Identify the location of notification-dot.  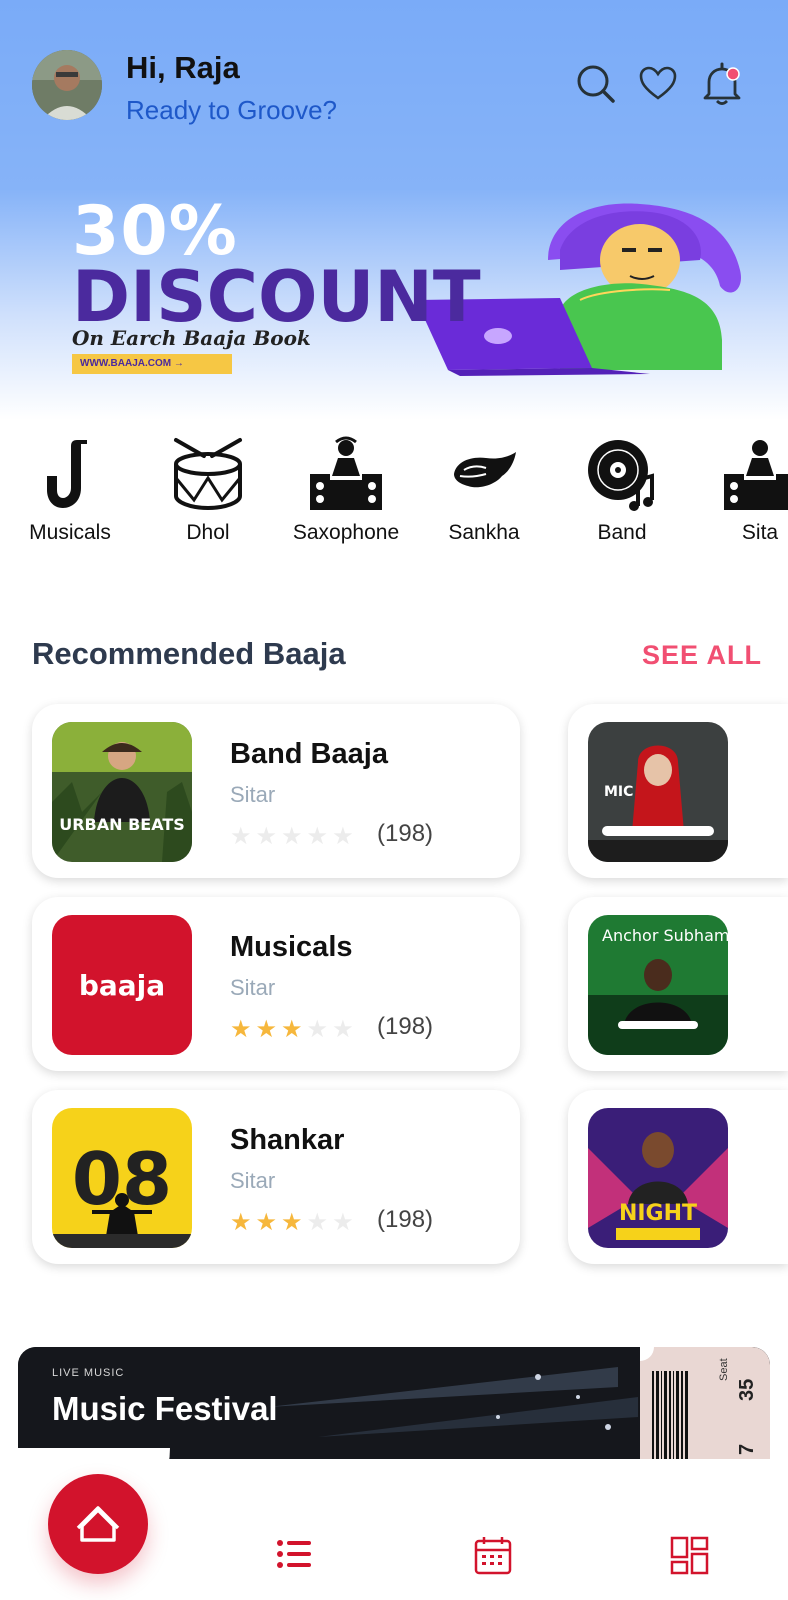
(733, 74).